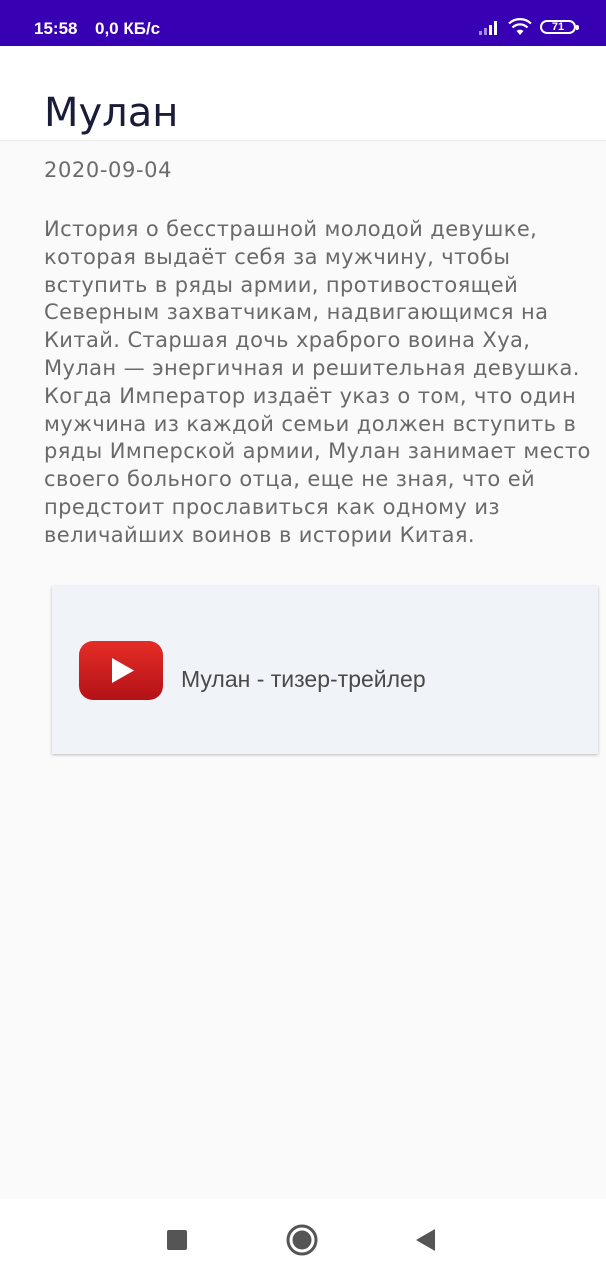 This screenshot has height=1280, width=606. I want to click on app-header: Мулан, so click(303, 93).